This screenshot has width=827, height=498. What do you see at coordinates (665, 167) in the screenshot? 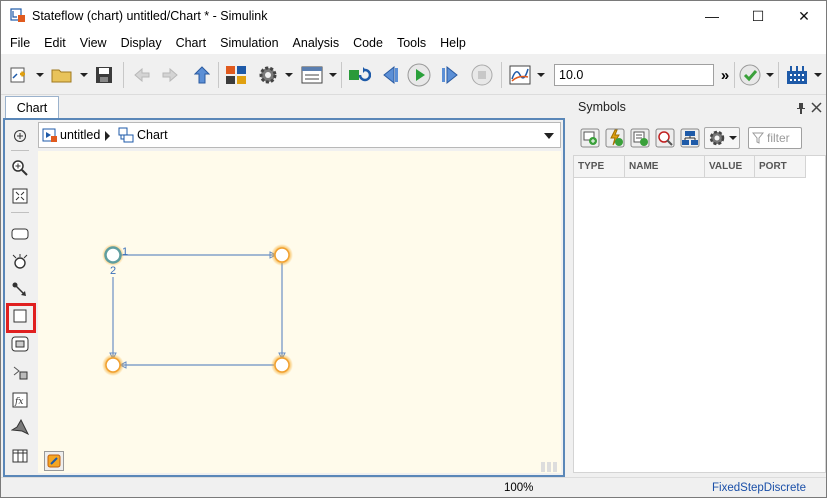
I see `column-name: NAME` at bounding box center [665, 167].